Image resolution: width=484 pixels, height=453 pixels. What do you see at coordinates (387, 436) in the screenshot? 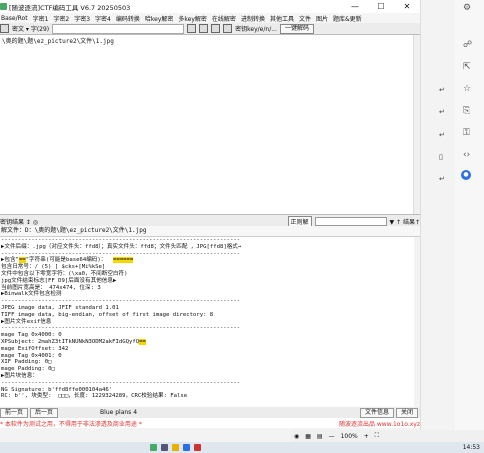
I see `browser-bottom-bar: ◉ ▦ ▤ — 100% + ⛶` at bounding box center [387, 436].